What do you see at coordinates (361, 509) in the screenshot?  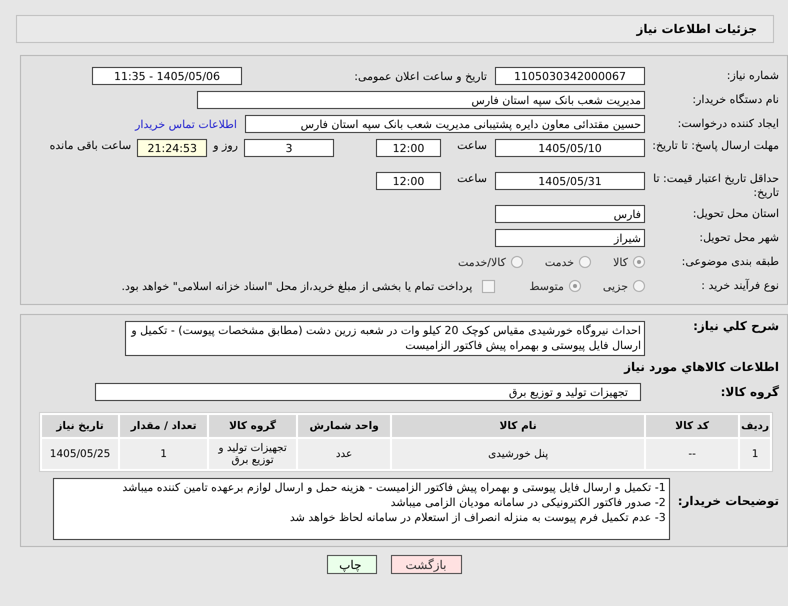 I see `notes-textarea: 1- تکمیل و ارسال فایل پیوستی و بهمراه پیش فاکتور الزامیست - هزینه حمل و ارسال لوازم برعهده تامین کننده میباشد 2- صدور فاکتور الکترونیکی در سامانه مودیان الزامی میباشد 3- عدم تکمیل فرم پیوست به منزله انصراف از استعلام در سامانه لحاظ خواهد شد` at bounding box center [361, 509].